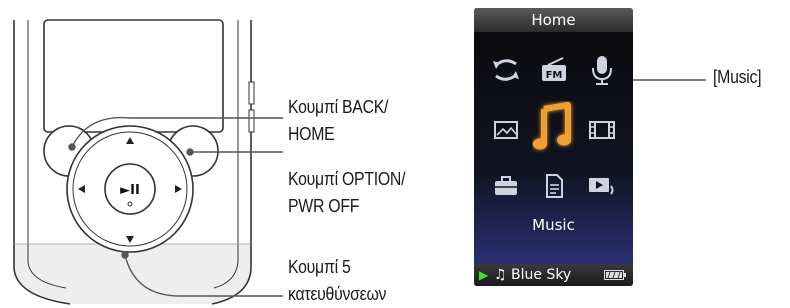  What do you see at coordinates (347, 193) in the screenshot?
I see `callout-option: Κουμπί OPTION/ PWR OFF` at bounding box center [347, 193].